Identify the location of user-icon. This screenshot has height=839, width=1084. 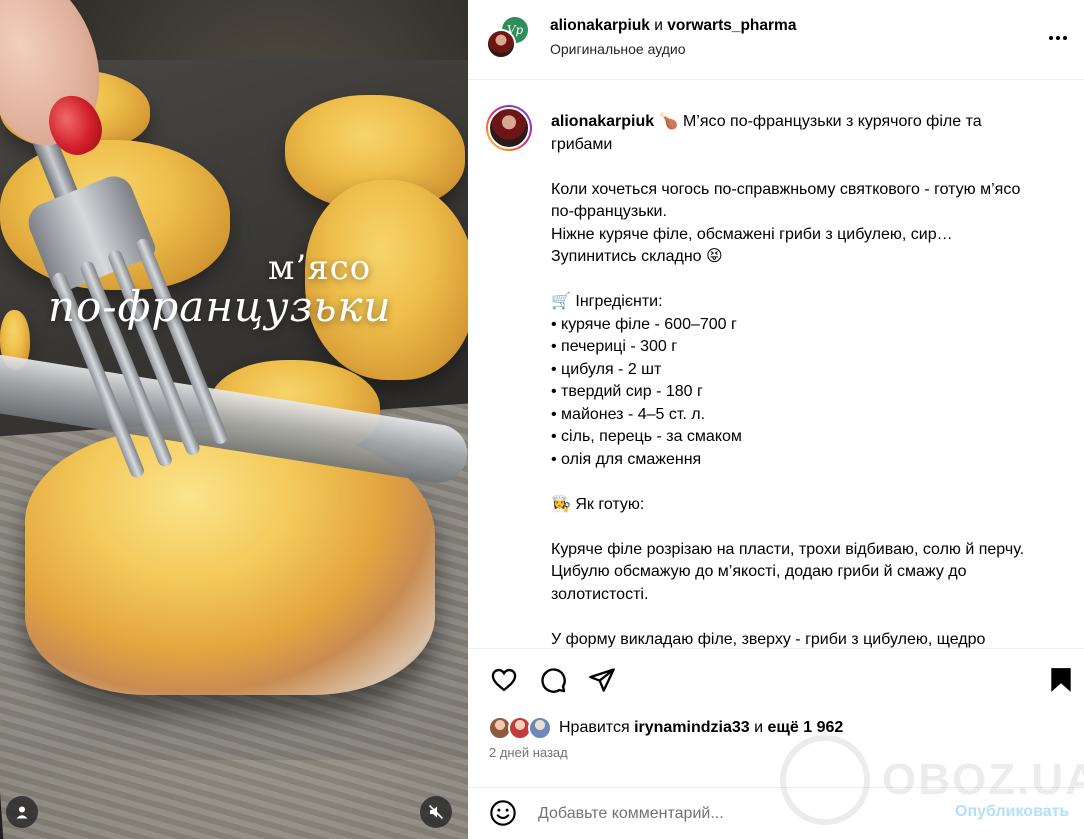
(22, 812).